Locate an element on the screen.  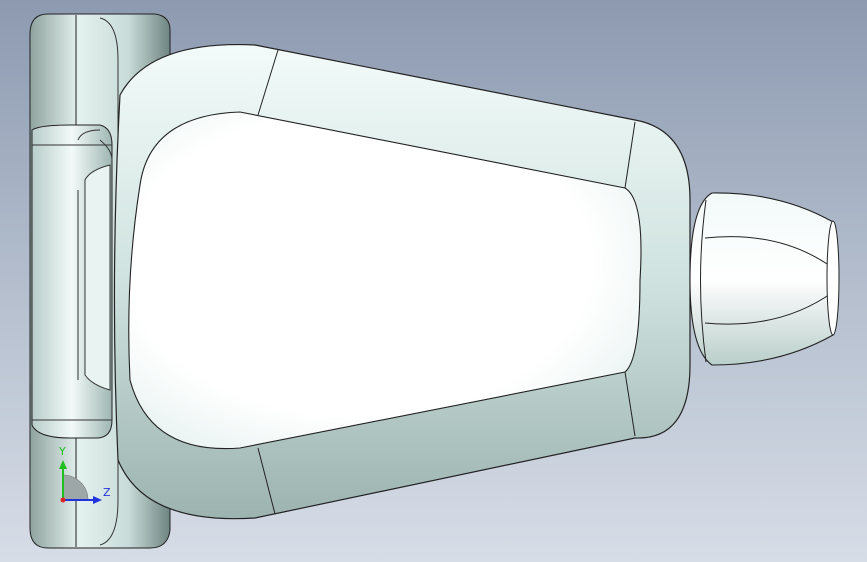
z-axis-label: Z is located at coordinates (107, 492).